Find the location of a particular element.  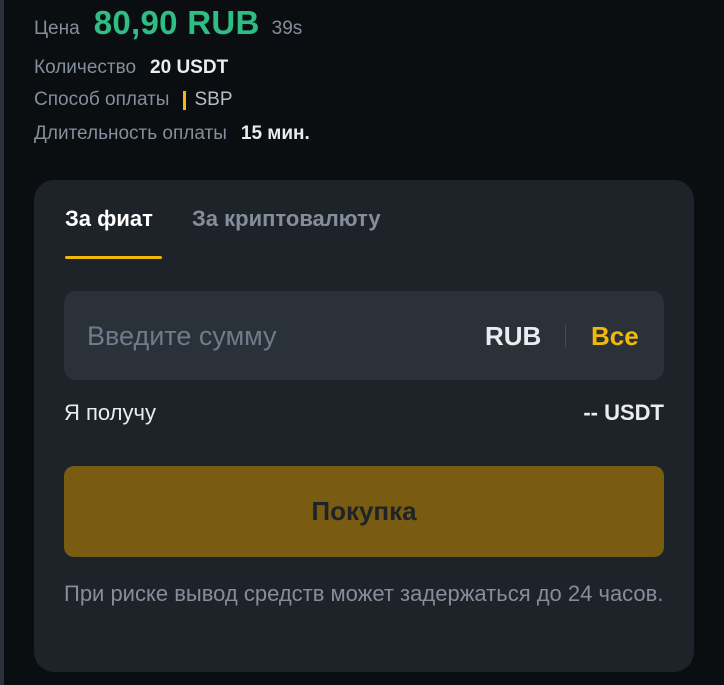

tab-by-fiat: За фиат is located at coordinates (109, 219).